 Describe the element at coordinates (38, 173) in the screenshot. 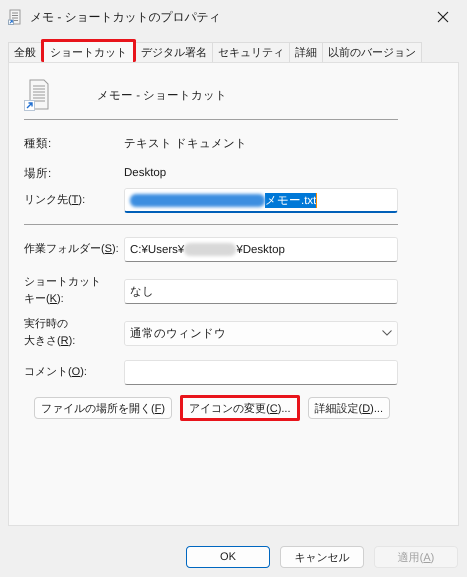

I see `field-label: 場所:` at that location.